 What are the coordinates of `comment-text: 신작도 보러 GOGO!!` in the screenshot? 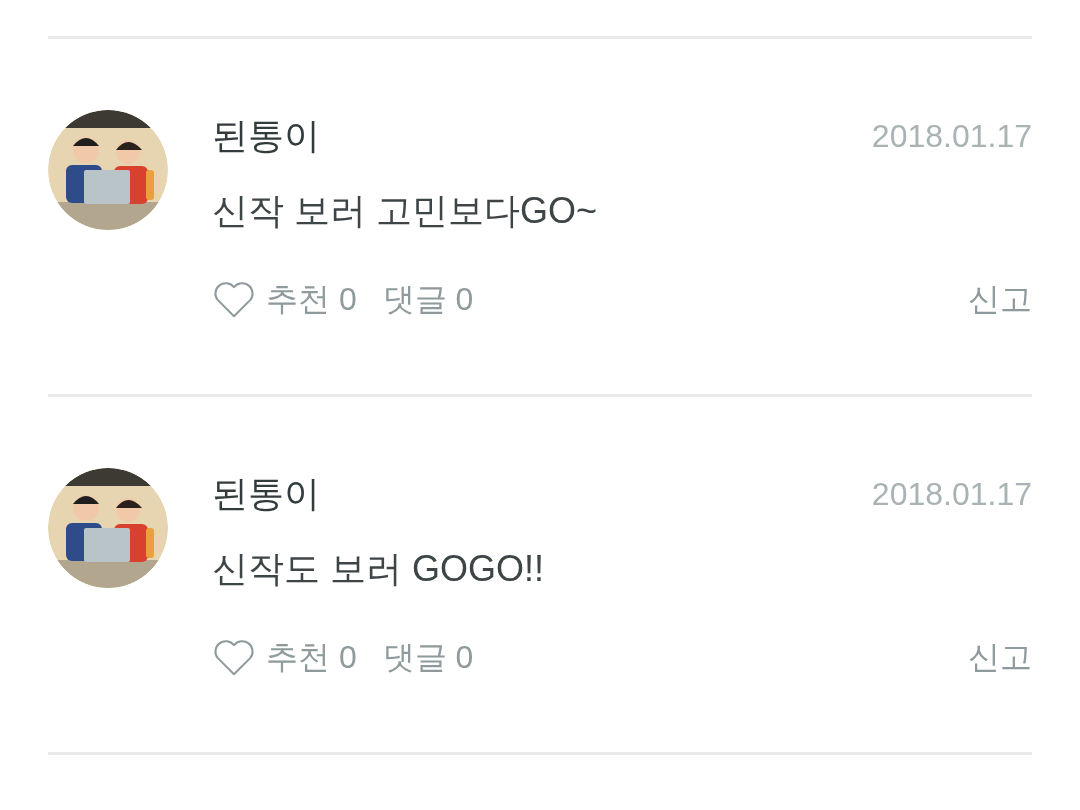 It's located at (378, 569).